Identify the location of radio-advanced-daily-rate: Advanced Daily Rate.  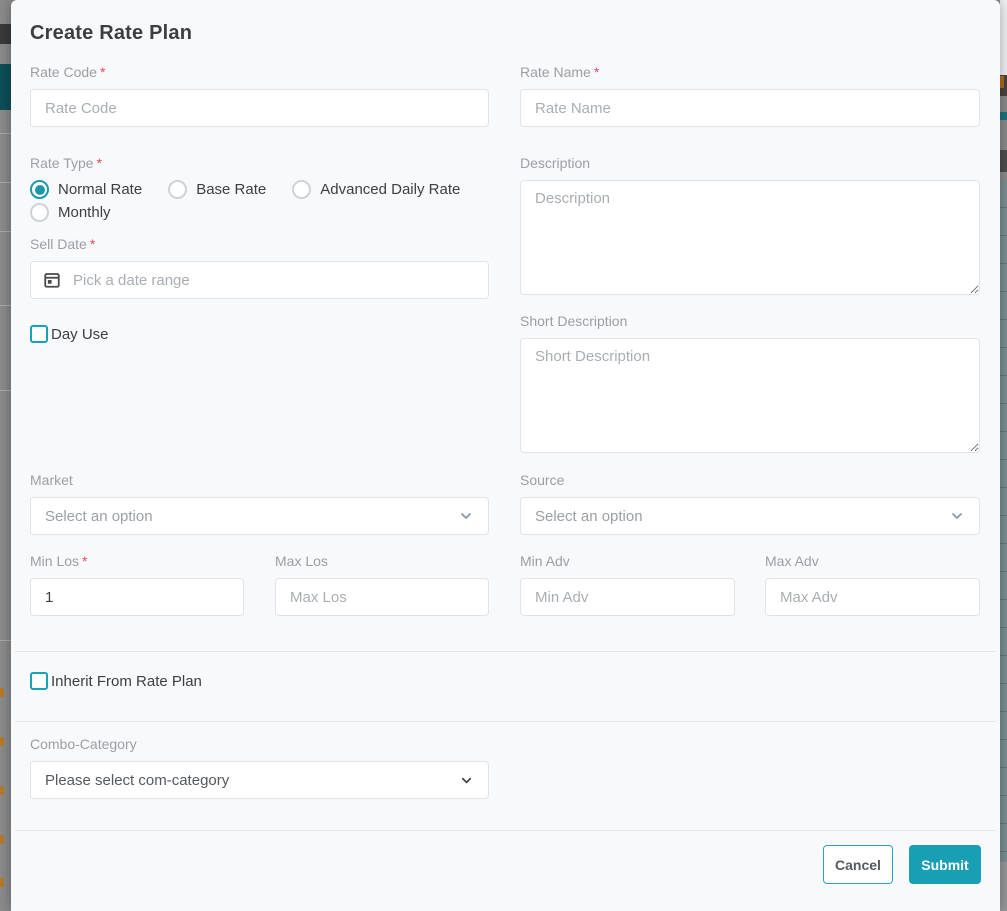
(376, 189).